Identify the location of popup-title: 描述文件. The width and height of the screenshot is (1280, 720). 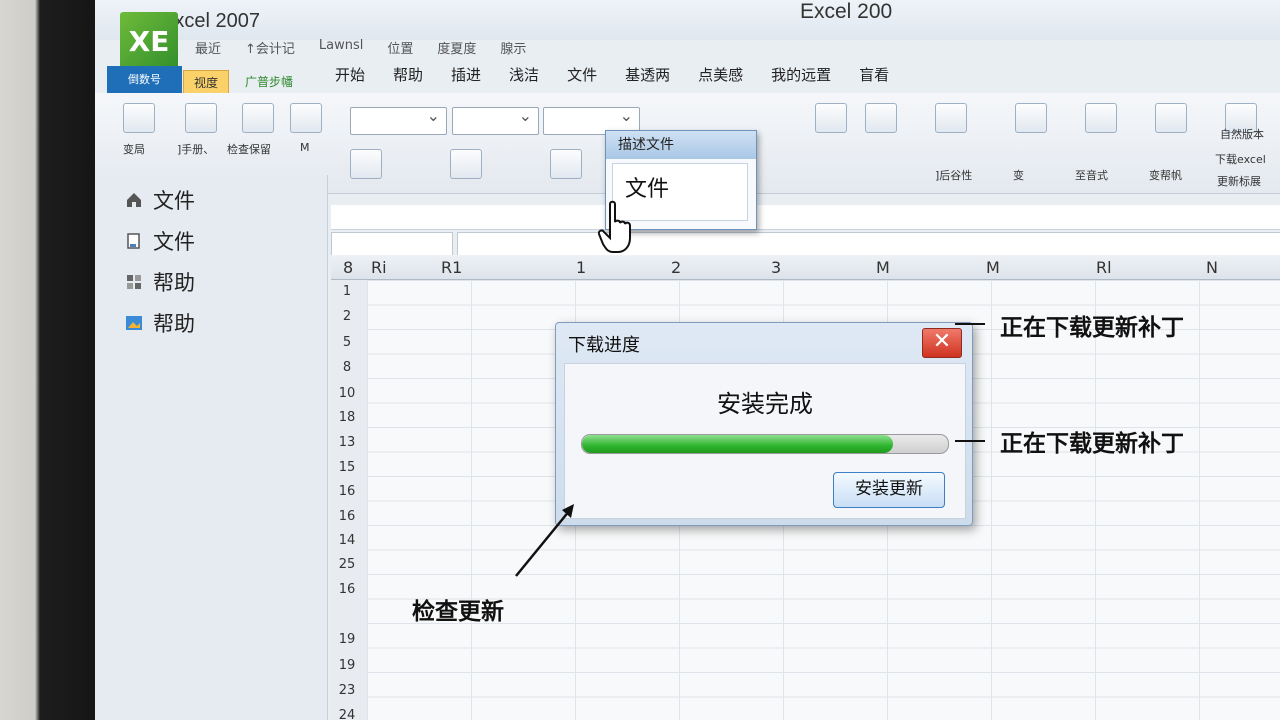
(681, 145).